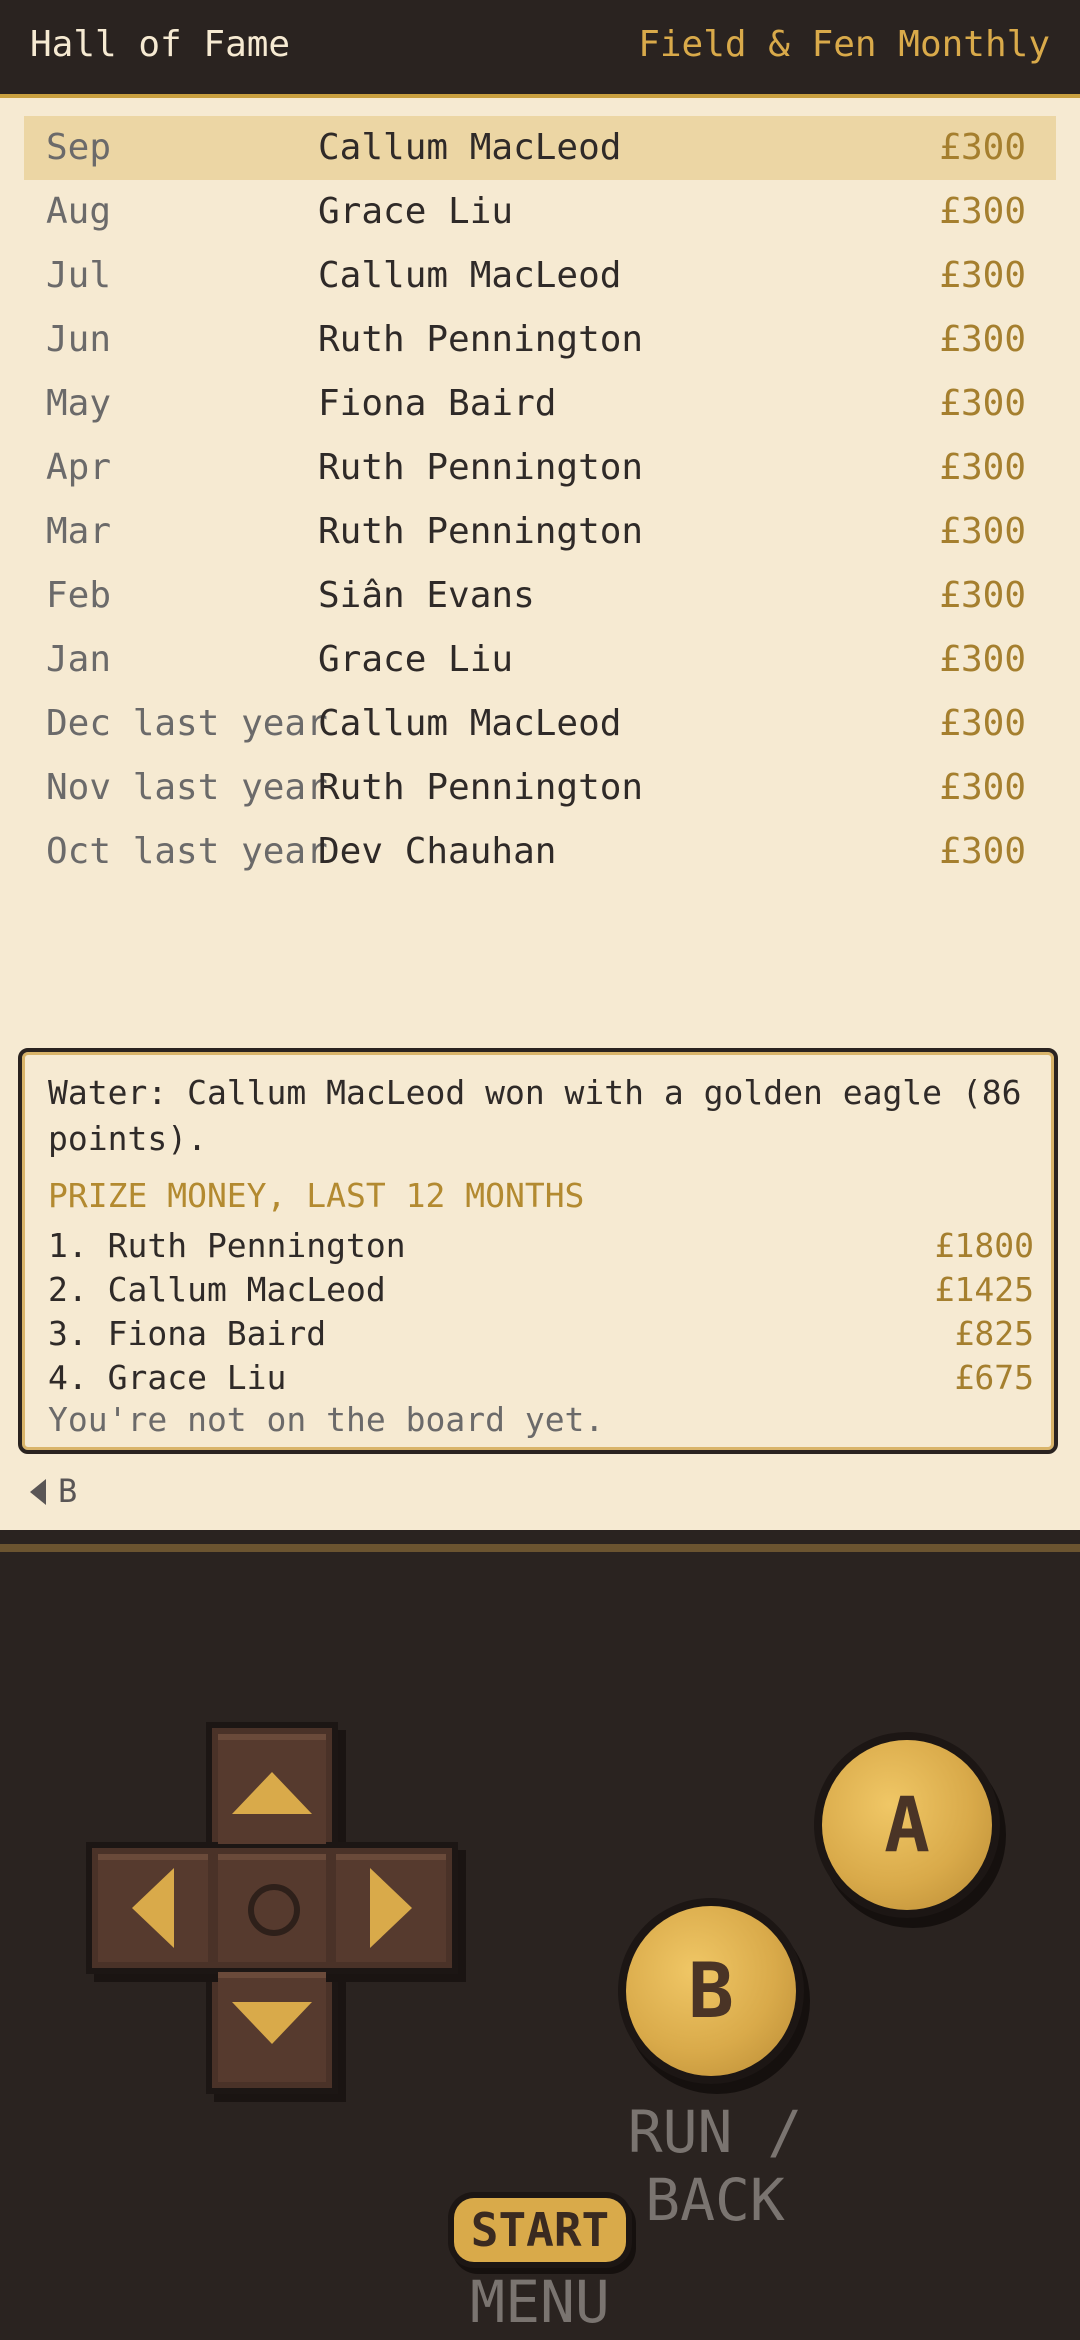 This screenshot has width=1080, height=2340. I want to click on winner-month: Jan, so click(79, 659).